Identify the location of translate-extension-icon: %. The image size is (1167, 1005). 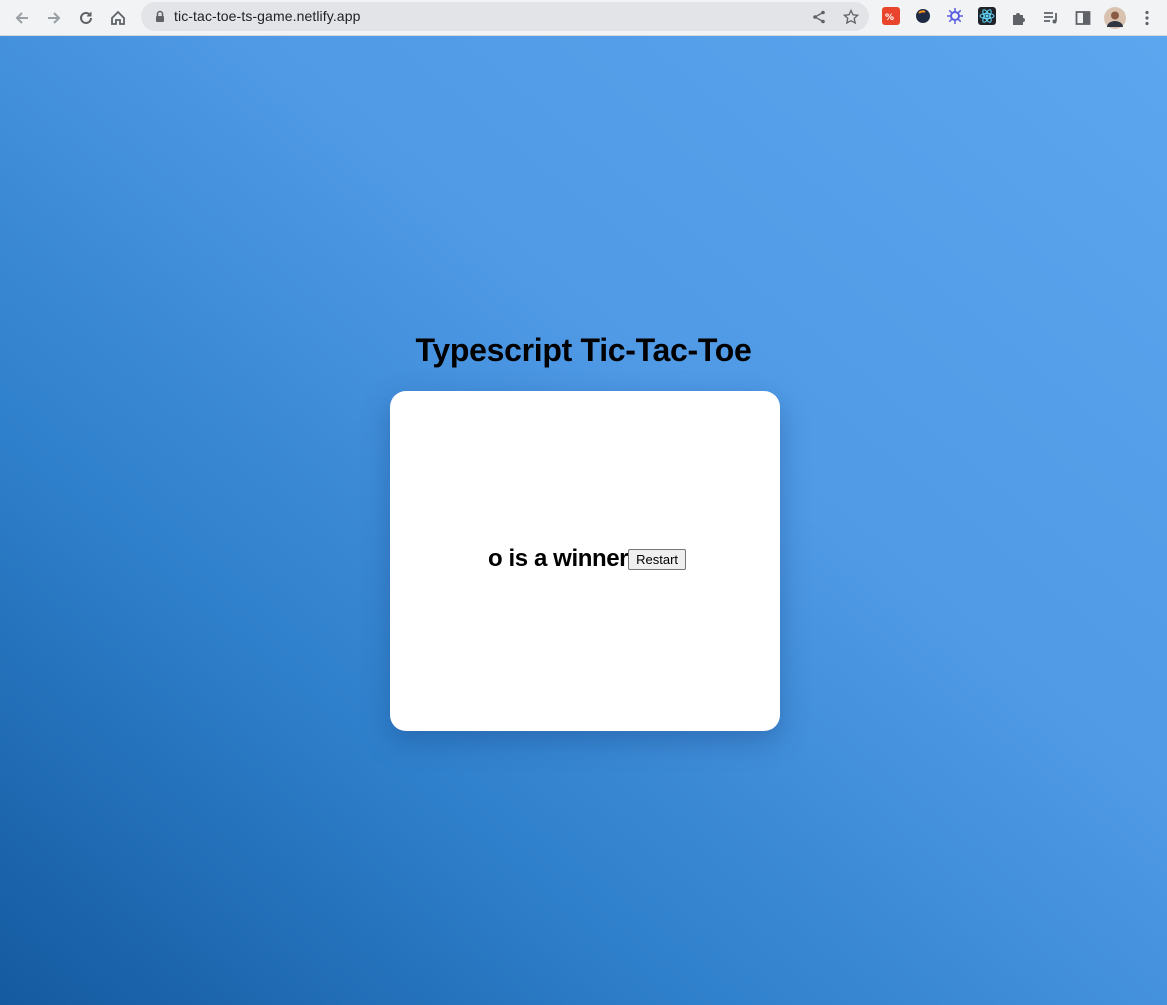
(891, 16).